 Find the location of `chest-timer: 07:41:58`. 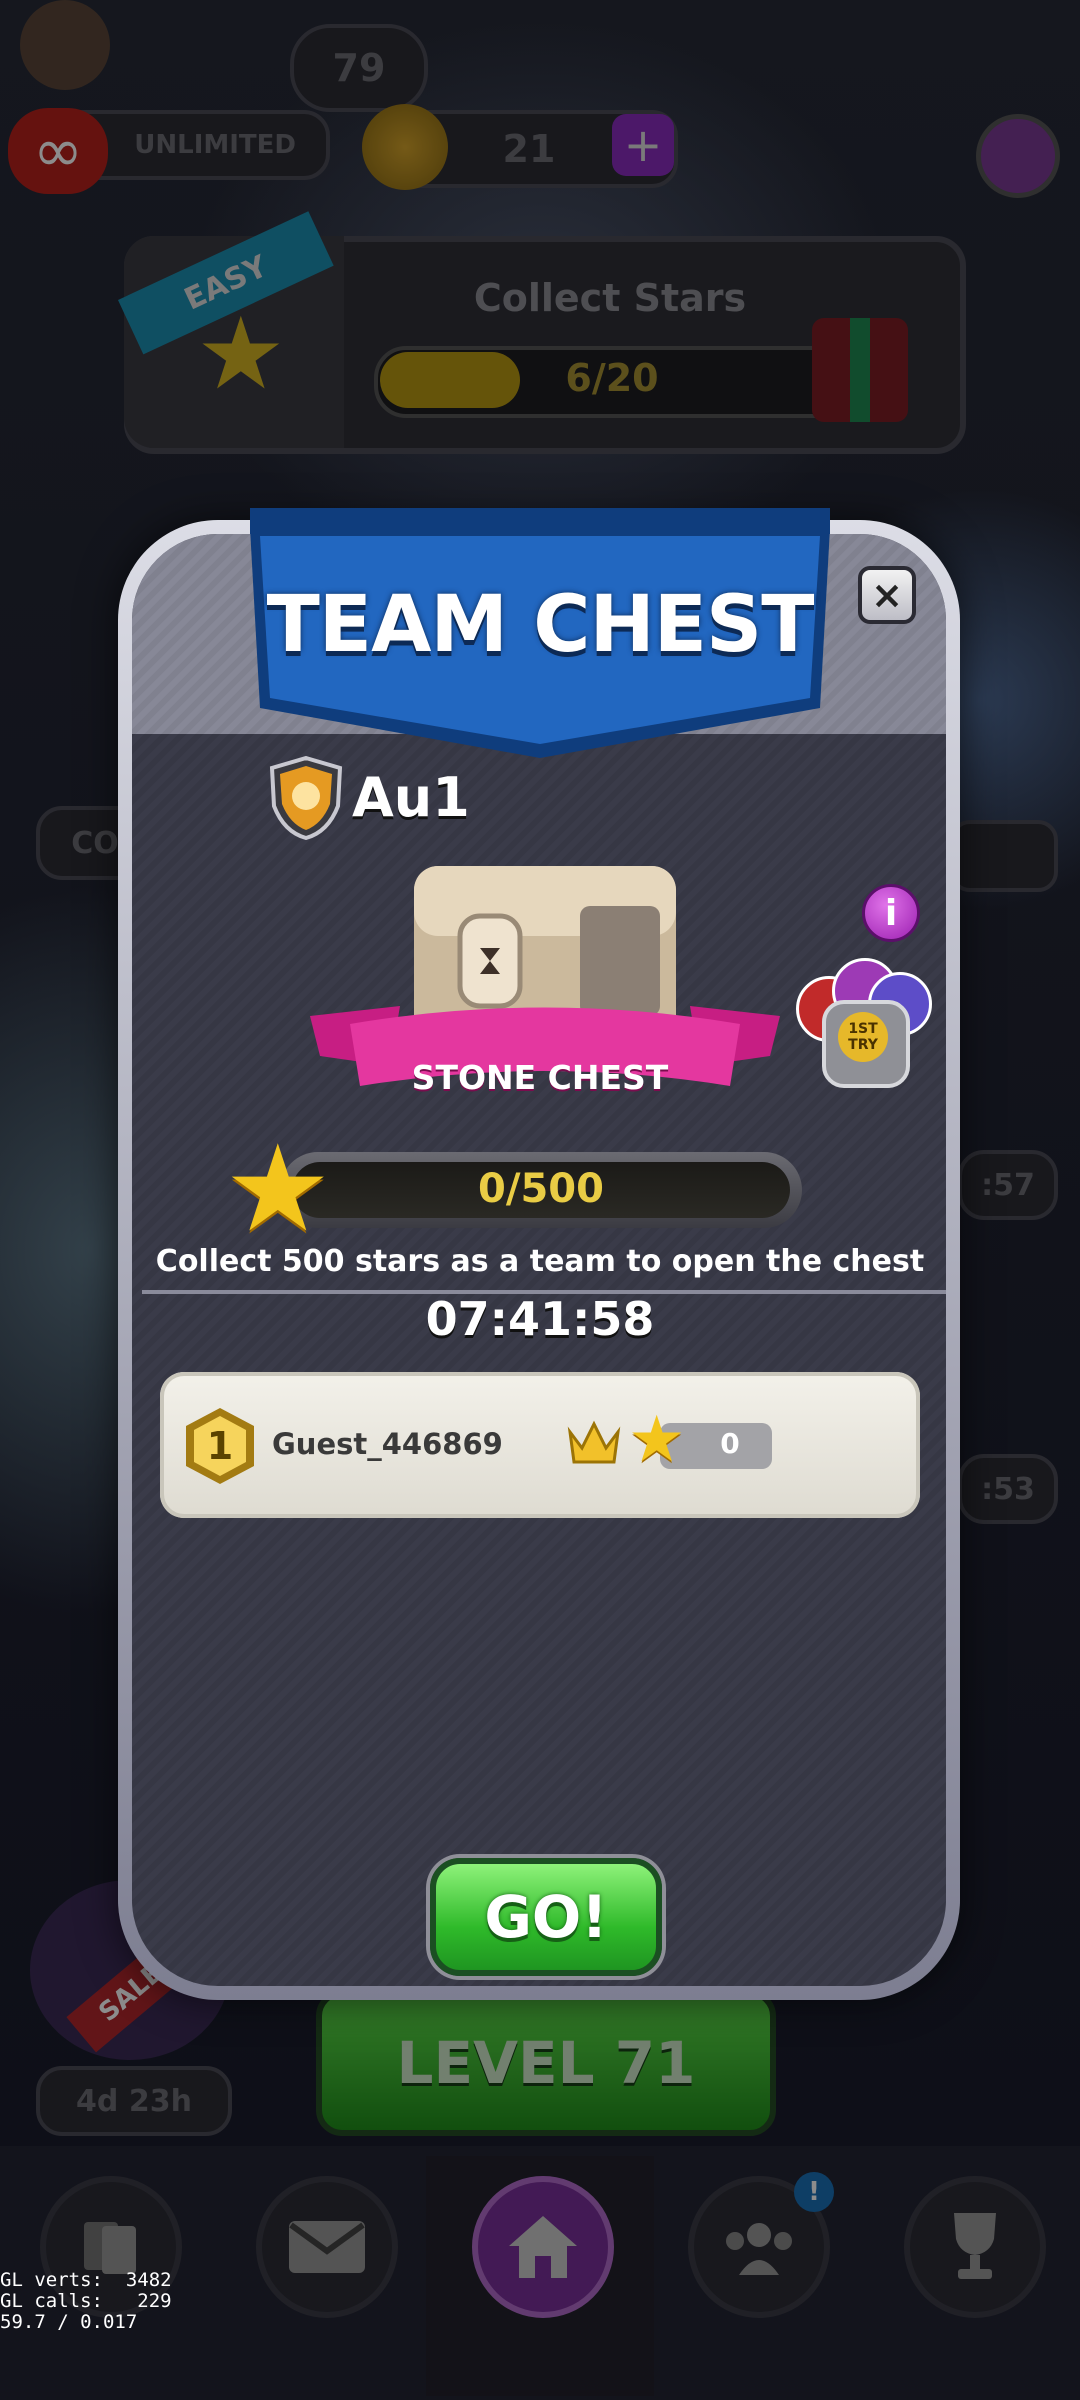

chest-timer: 07:41:58 is located at coordinates (540, 1319).